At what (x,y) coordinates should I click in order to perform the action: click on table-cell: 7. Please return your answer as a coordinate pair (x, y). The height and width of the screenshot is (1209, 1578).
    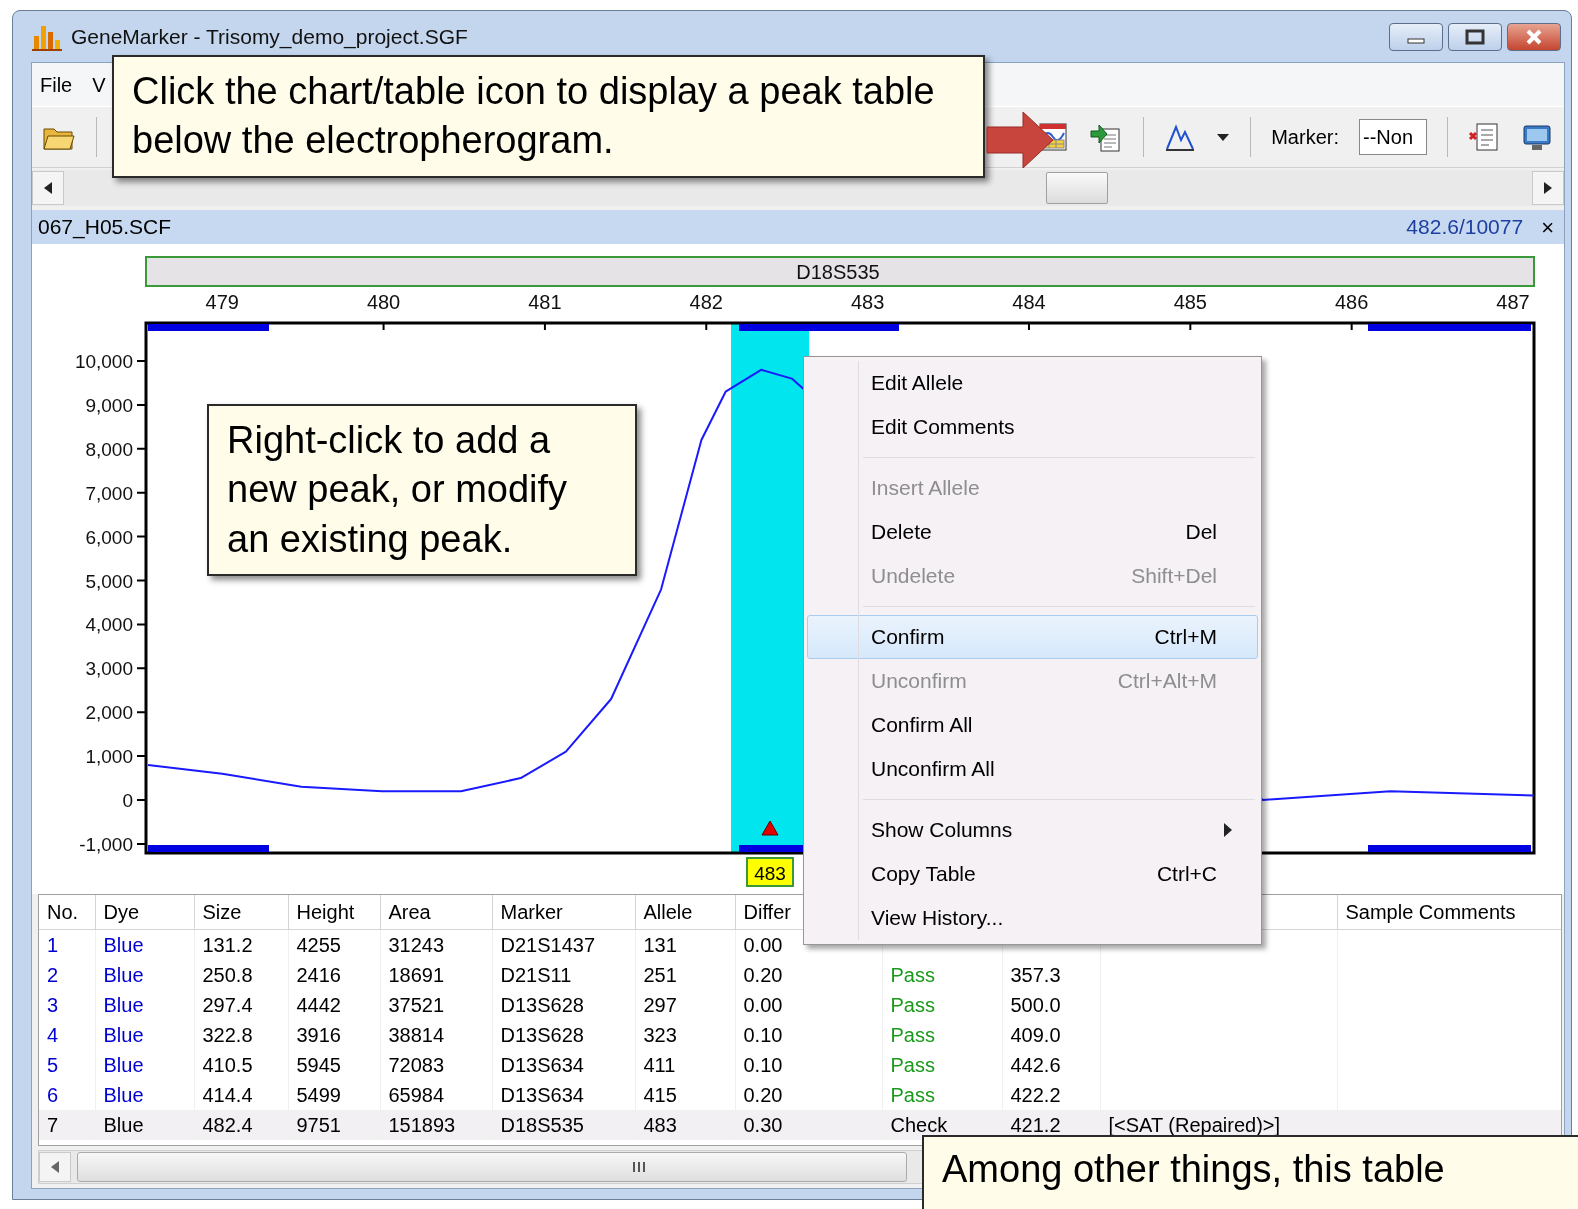
    Looking at the image, I should click on (67, 1124).